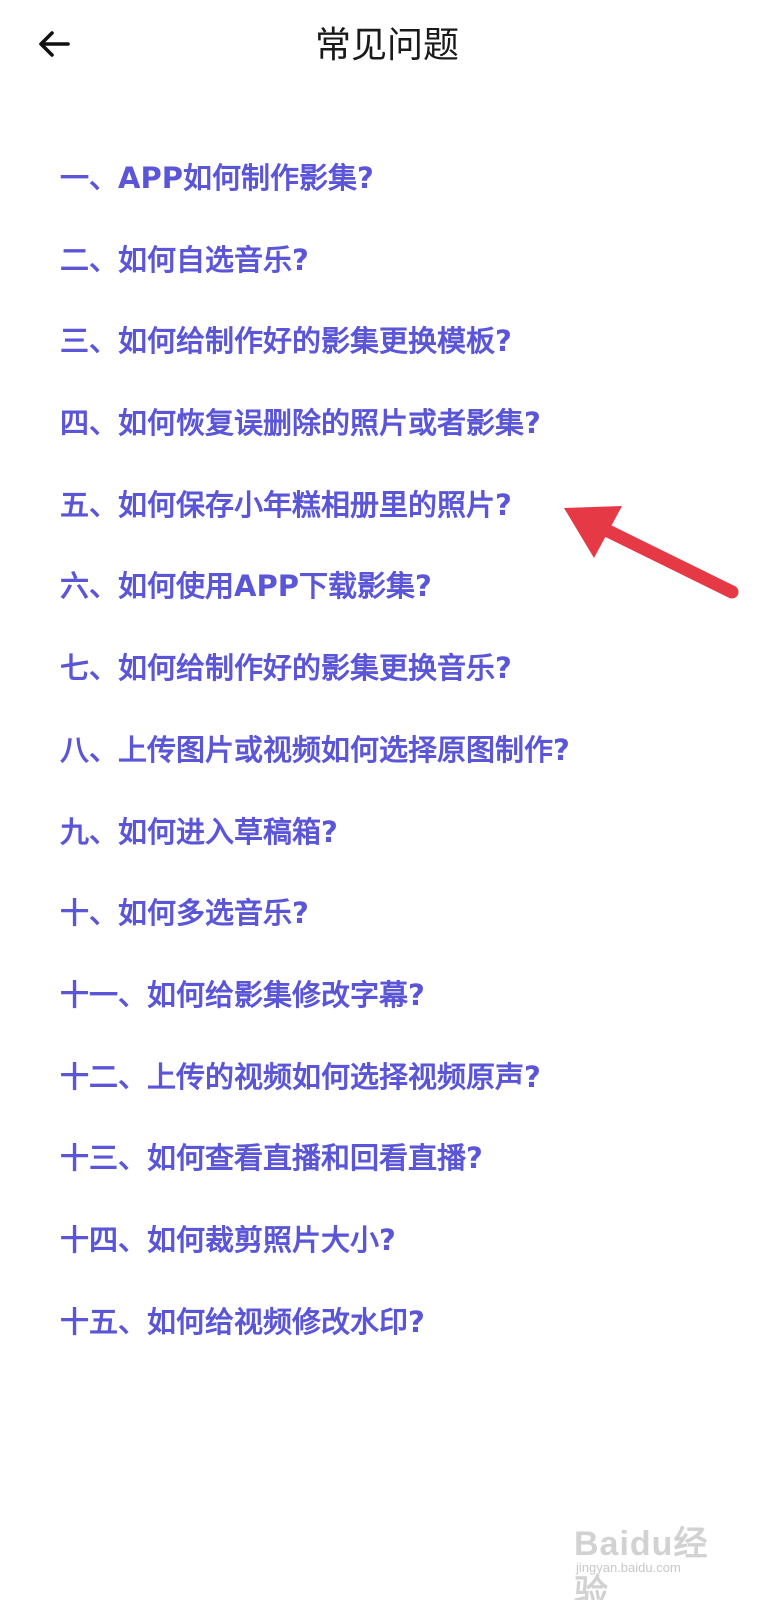 Image resolution: width=774 pixels, height=1600 pixels. Describe the element at coordinates (400, 196) in the screenshot. I see `faq-item: 一、APP如何制作影集?` at that location.